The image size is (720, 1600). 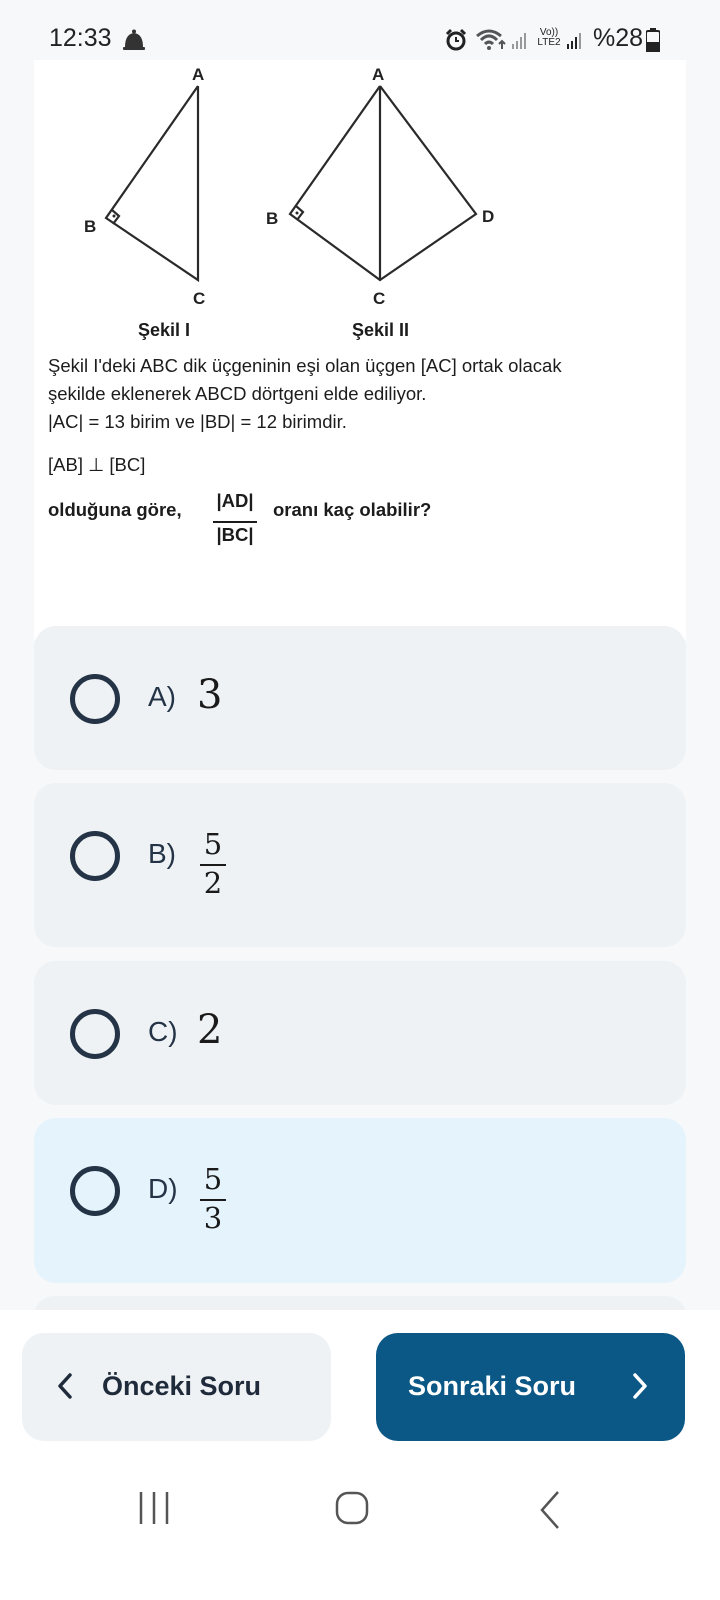 What do you see at coordinates (352, 509) in the screenshot?
I see `question-prompt-suffix: oranı kaç olabilir?` at bounding box center [352, 509].